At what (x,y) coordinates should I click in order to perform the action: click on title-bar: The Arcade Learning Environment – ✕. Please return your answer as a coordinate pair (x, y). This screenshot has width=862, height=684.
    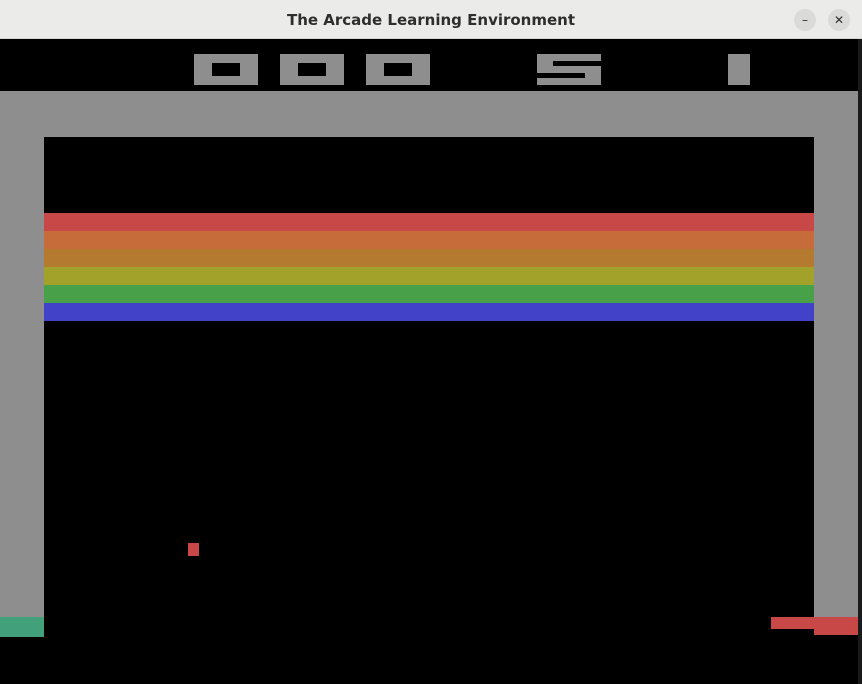
    Looking at the image, I should click on (431, 19).